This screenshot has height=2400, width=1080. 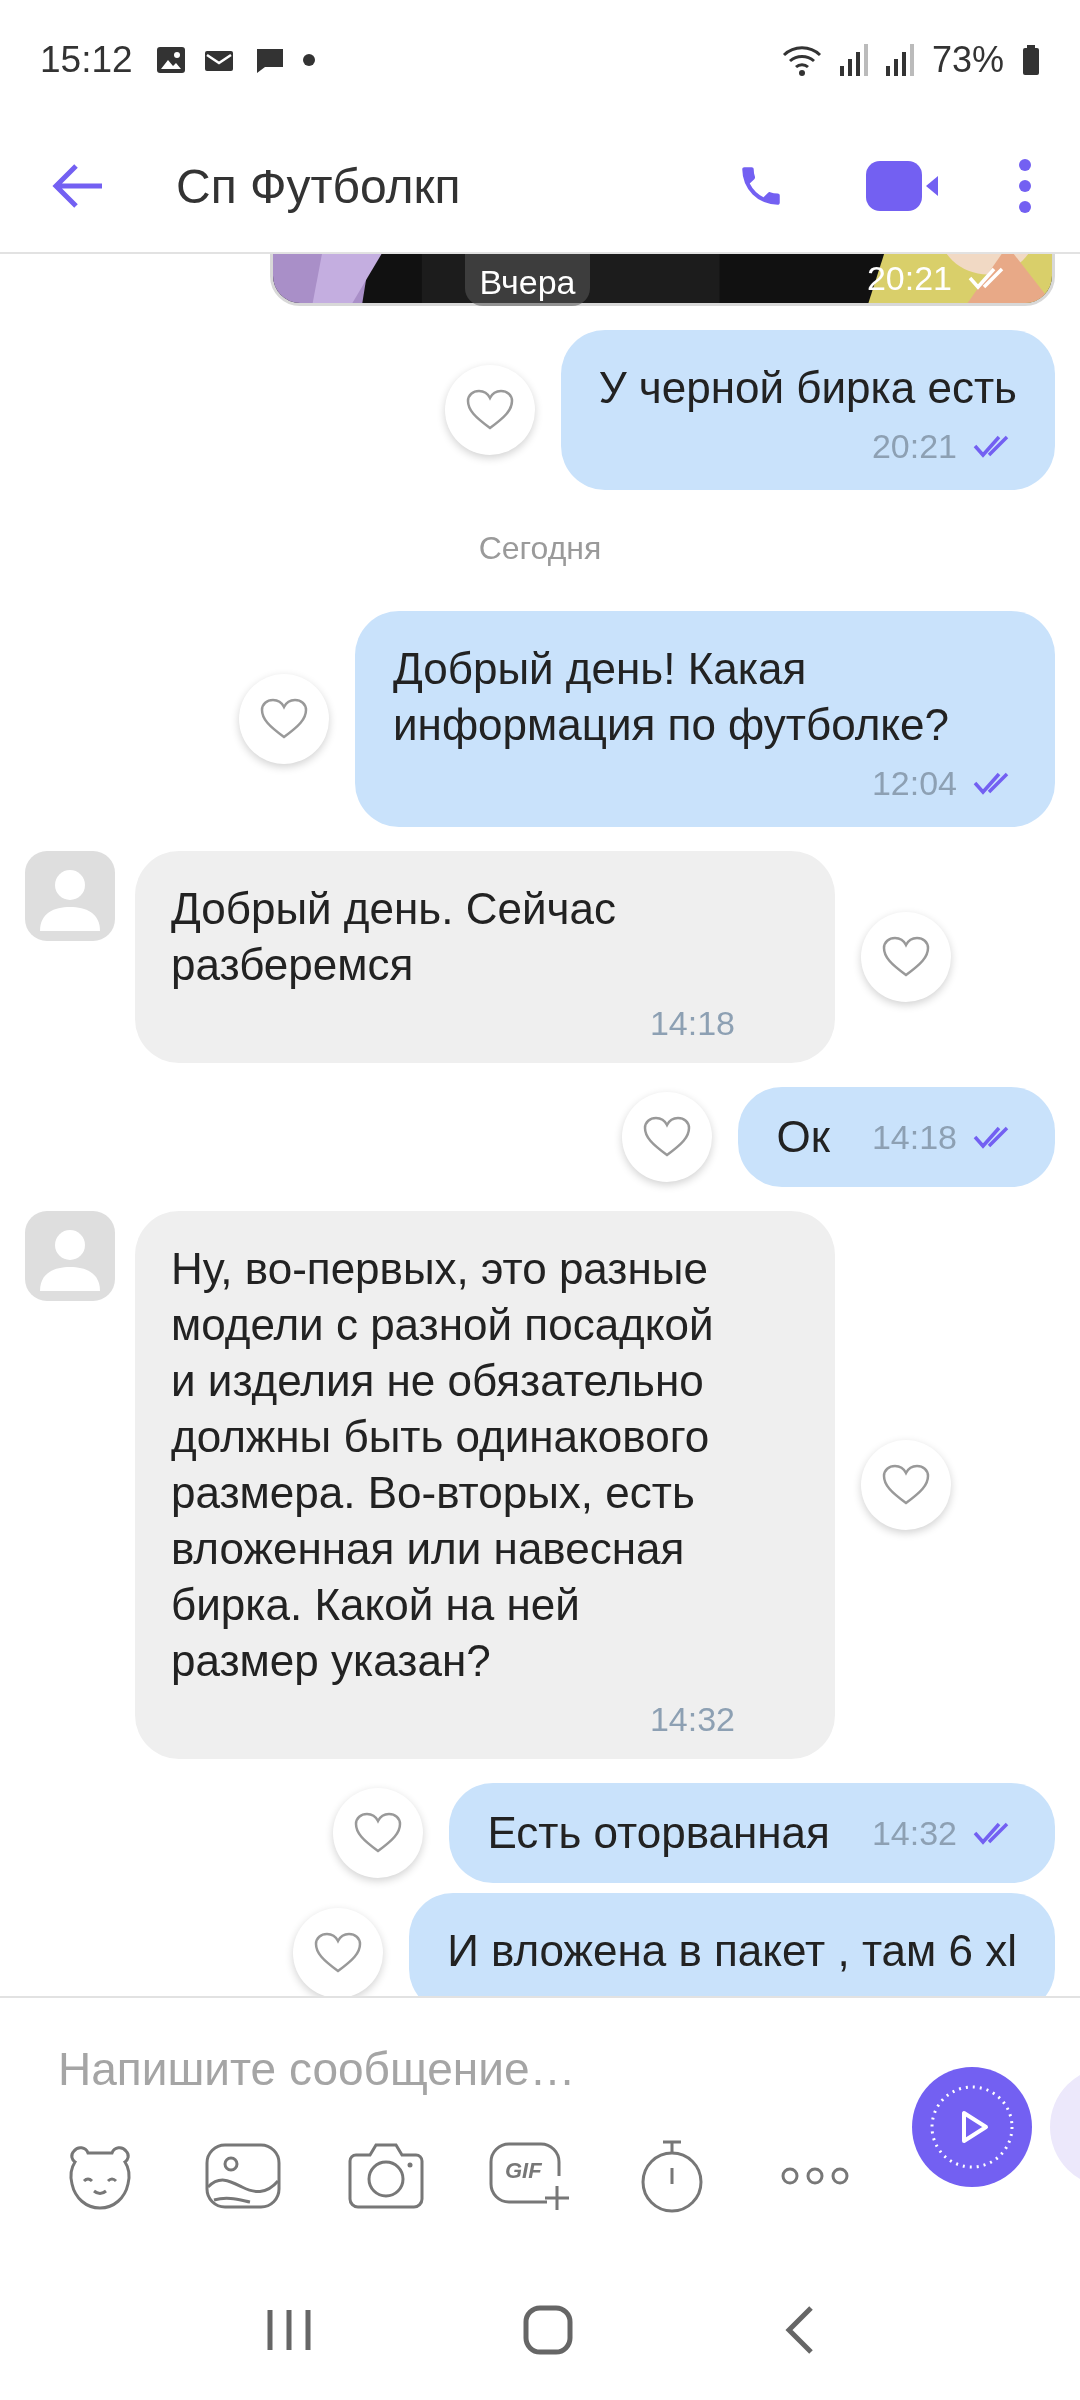 What do you see at coordinates (799, 2330) in the screenshot?
I see `back-nav-button` at bounding box center [799, 2330].